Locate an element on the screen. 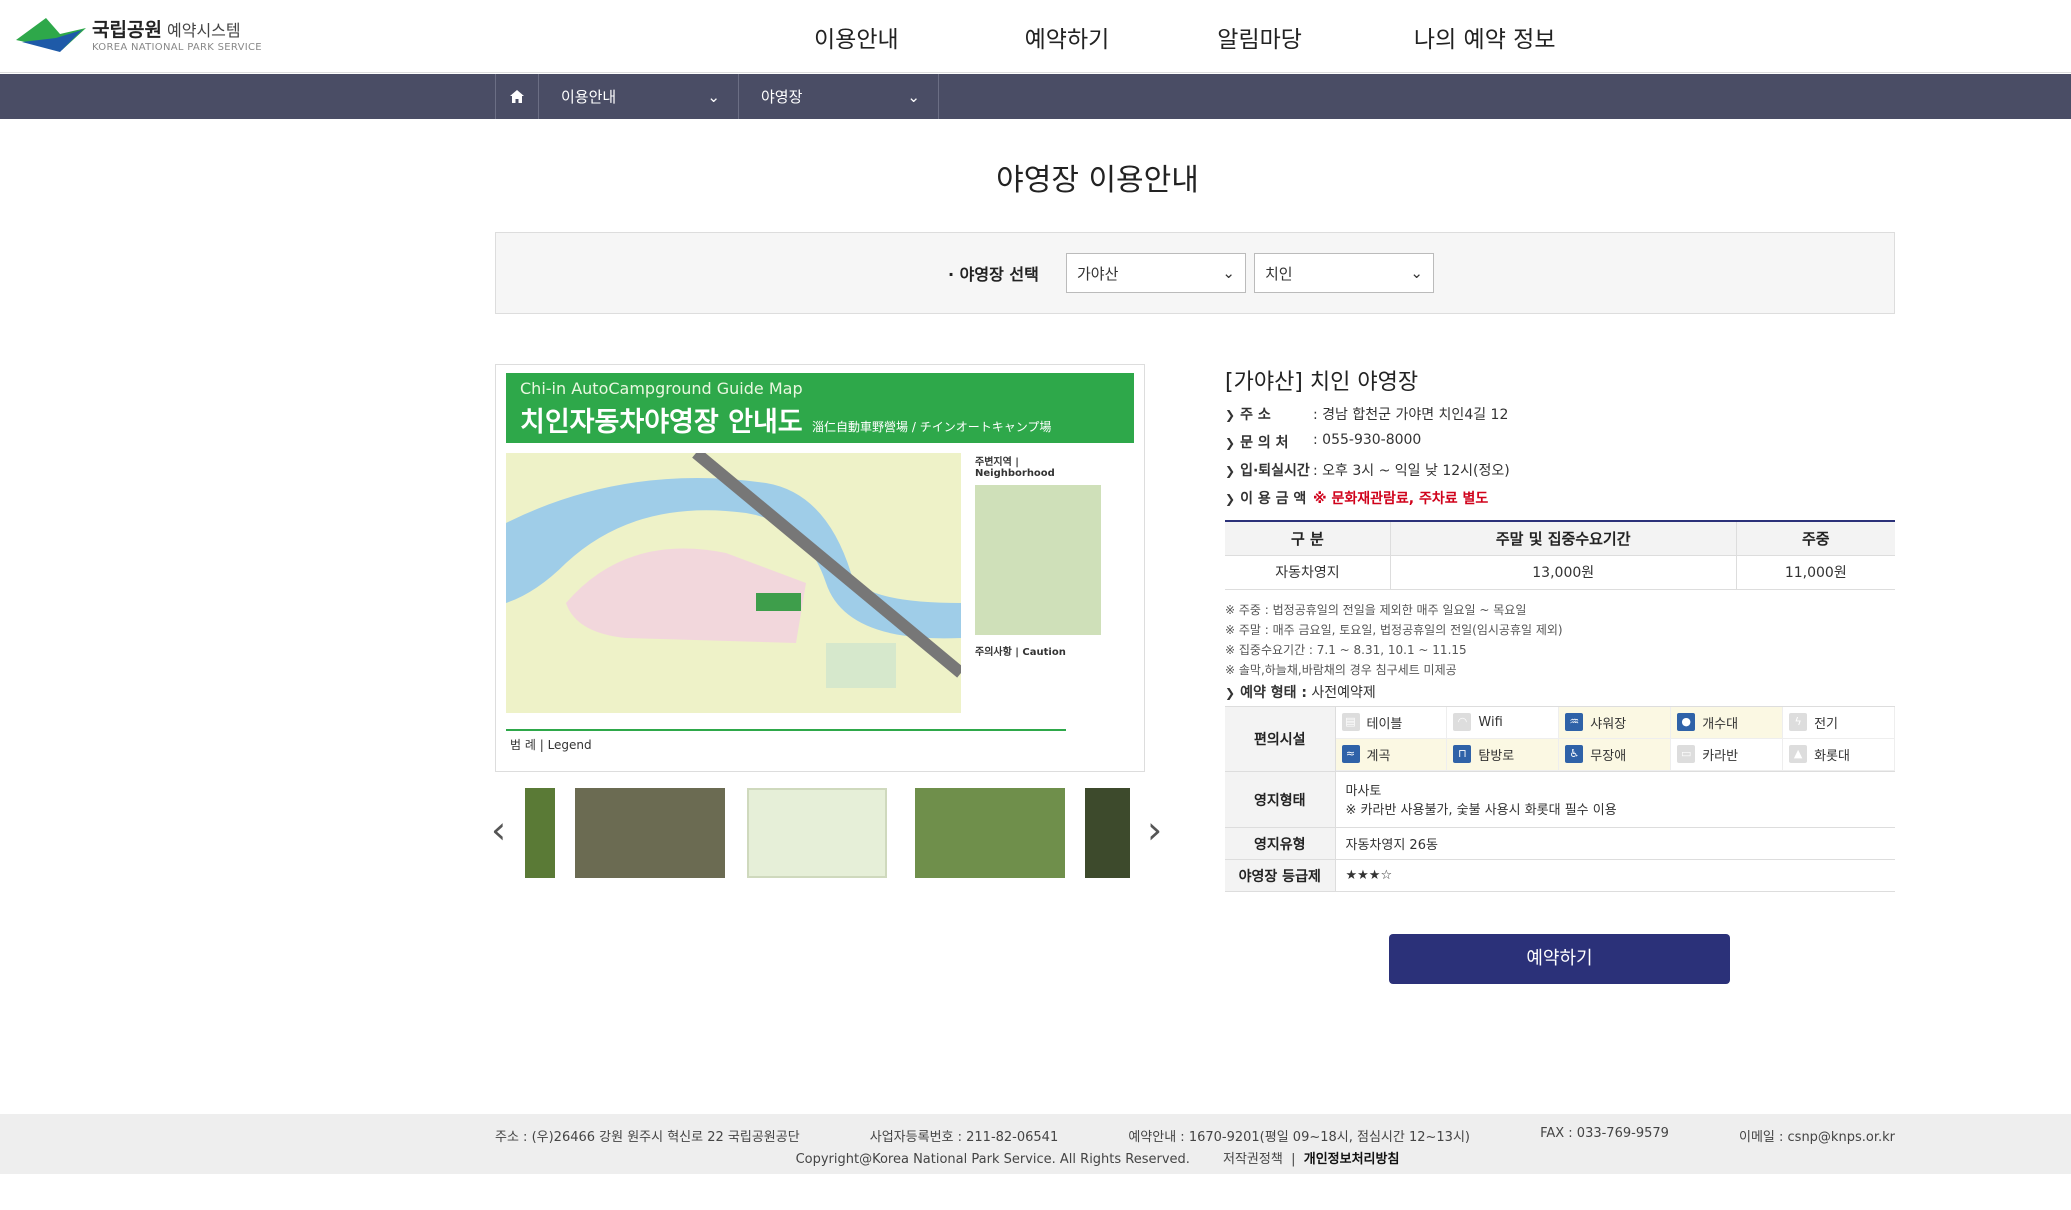 The width and height of the screenshot is (2071, 1210). copyright-policy-link: 저작권정책 is located at coordinates (1253, 1159).